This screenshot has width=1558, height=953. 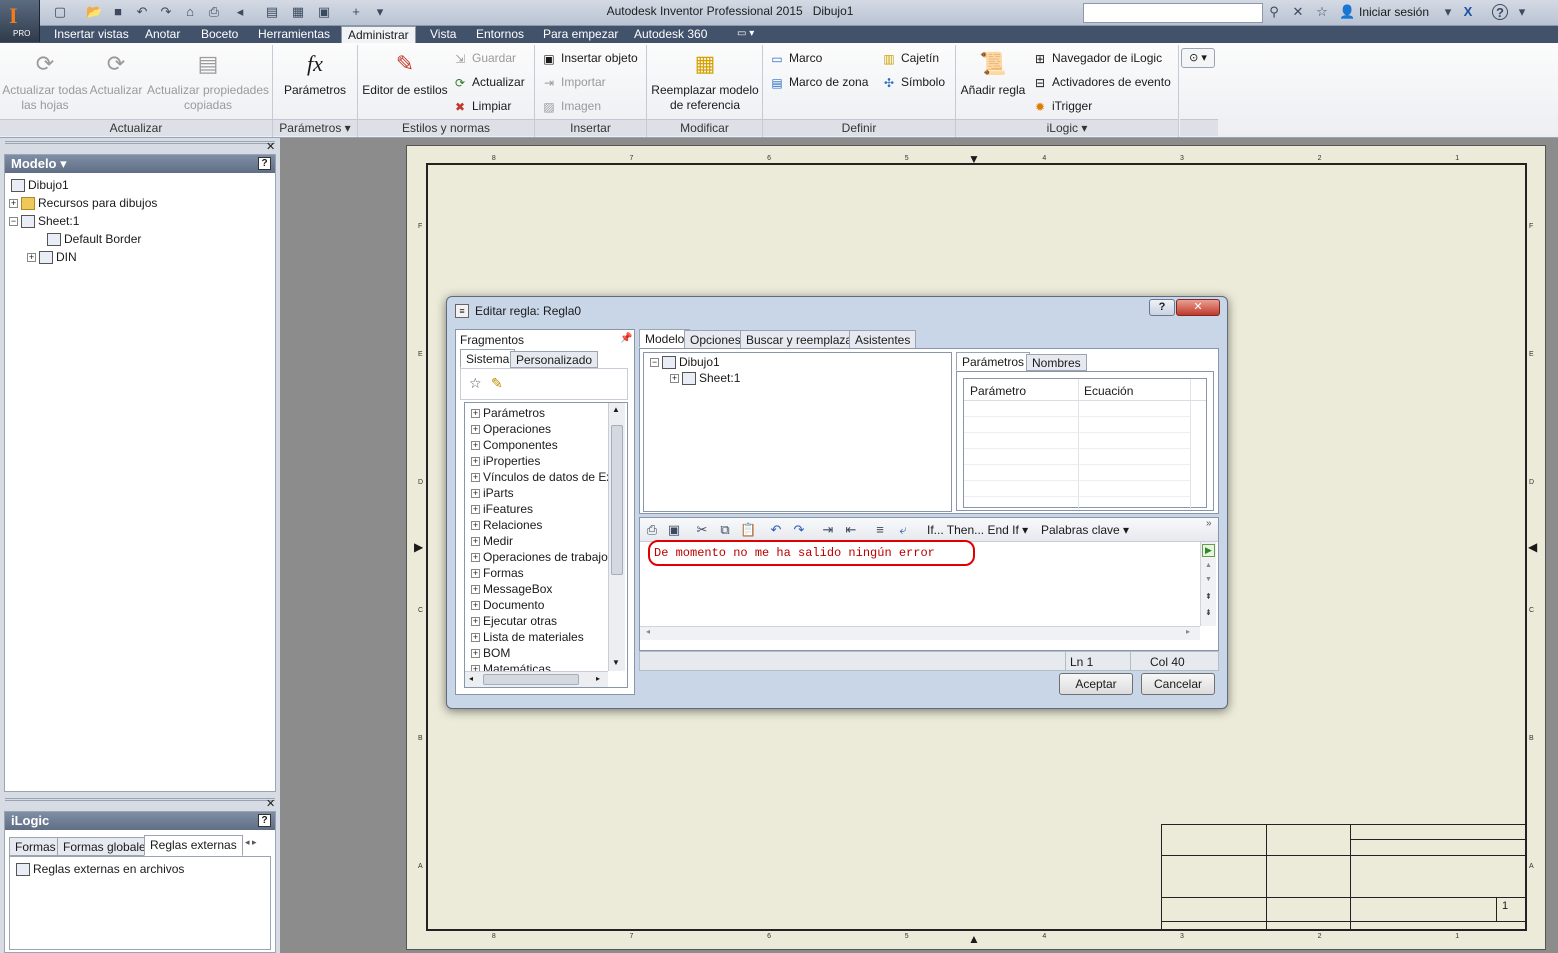 What do you see at coordinates (573, 82) in the screenshot?
I see `import-button: ⇥ Importar` at bounding box center [573, 82].